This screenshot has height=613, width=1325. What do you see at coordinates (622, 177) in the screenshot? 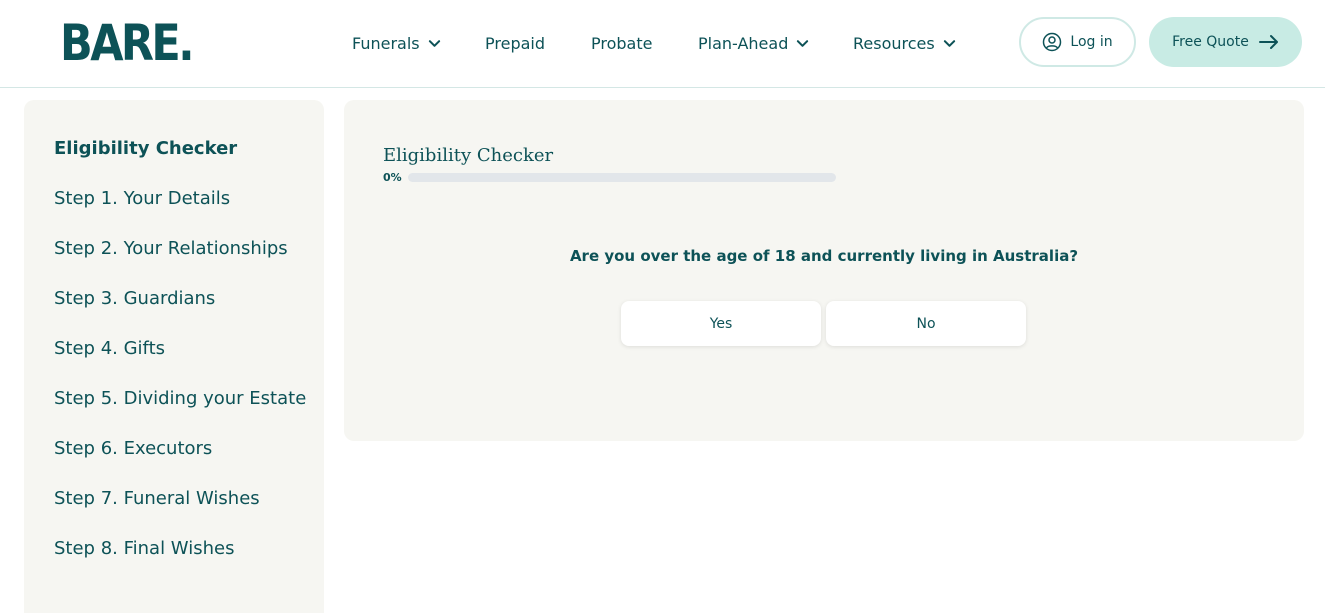
I see `progress-bar` at bounding box center [622, 177].